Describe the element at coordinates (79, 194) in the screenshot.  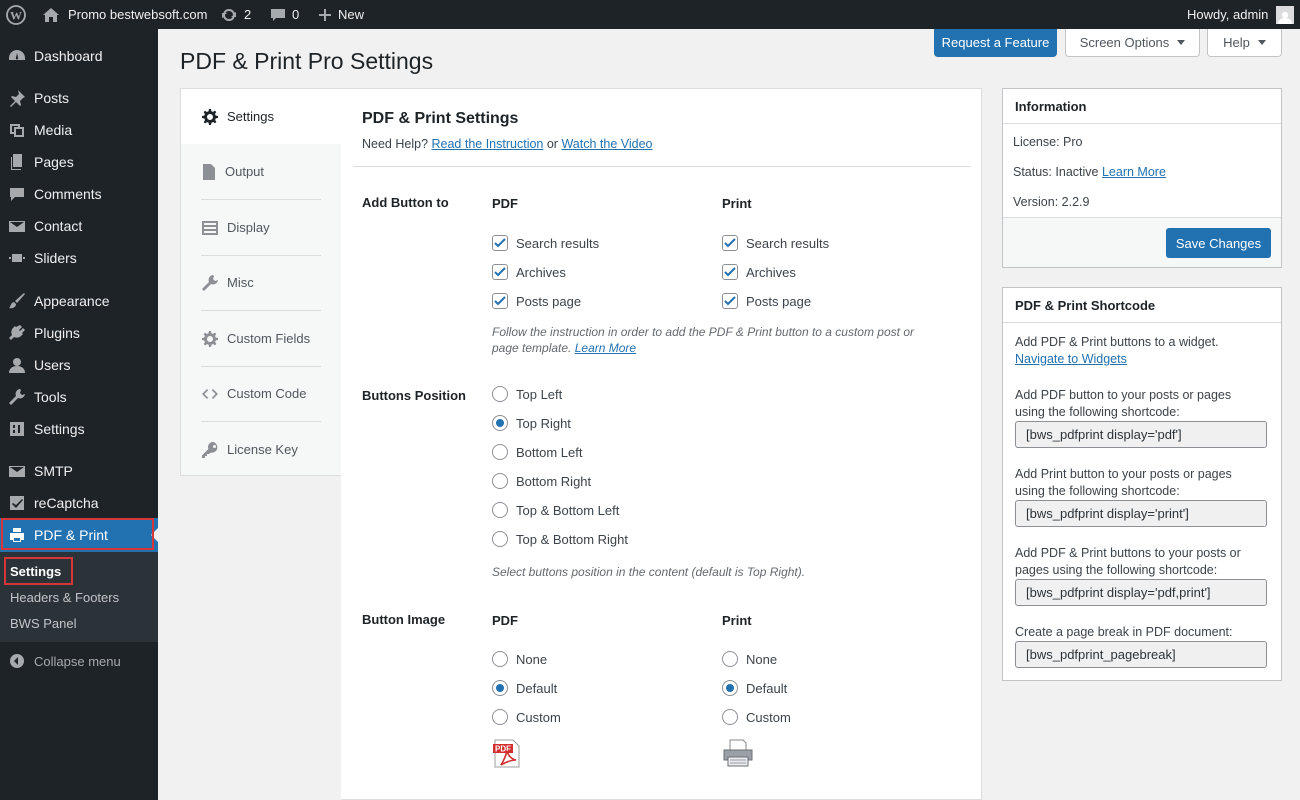
I see `sidebar-item-comments: Comments` at that location.